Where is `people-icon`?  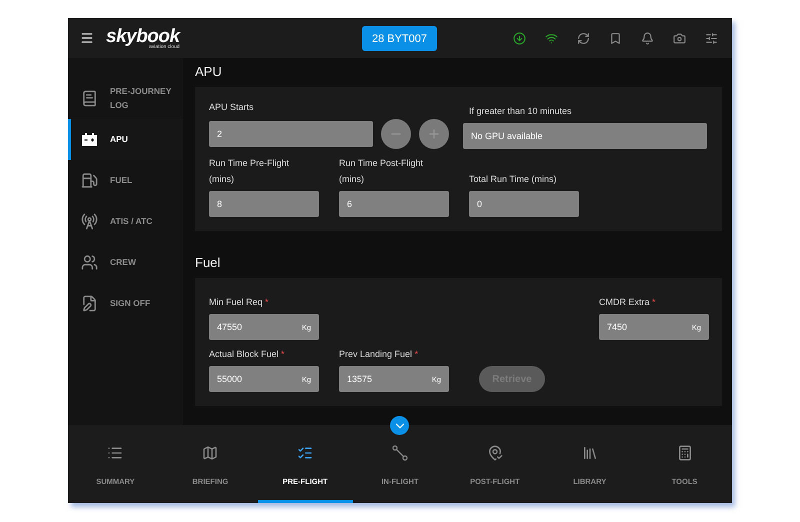
people-icon is located at coordinates (89, 262).